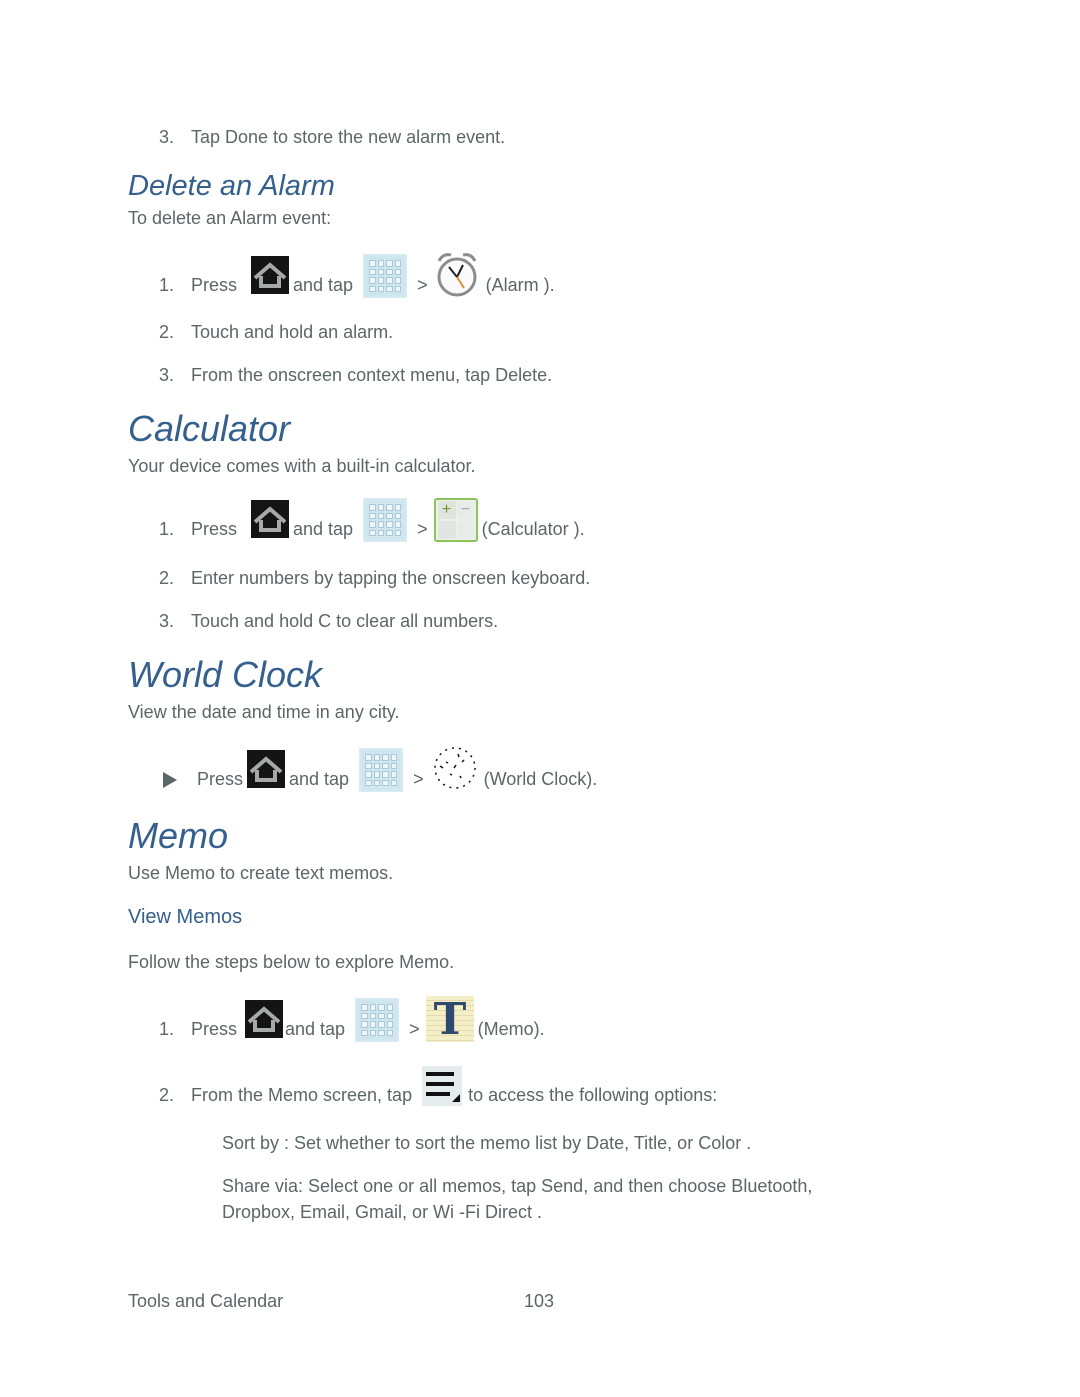 This screenshot has height=1397, width=1080. Describe the element at coordinates (455, 768) in the screenshot. I see `world-clock-icon` at that location.